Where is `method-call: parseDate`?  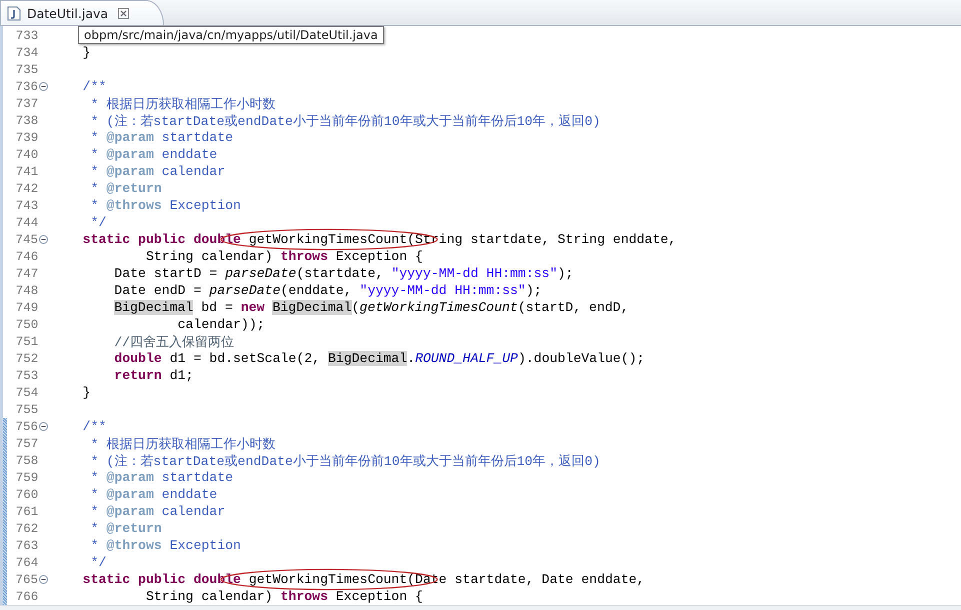
method-call: parseDate is located at coordinates (245, 290).